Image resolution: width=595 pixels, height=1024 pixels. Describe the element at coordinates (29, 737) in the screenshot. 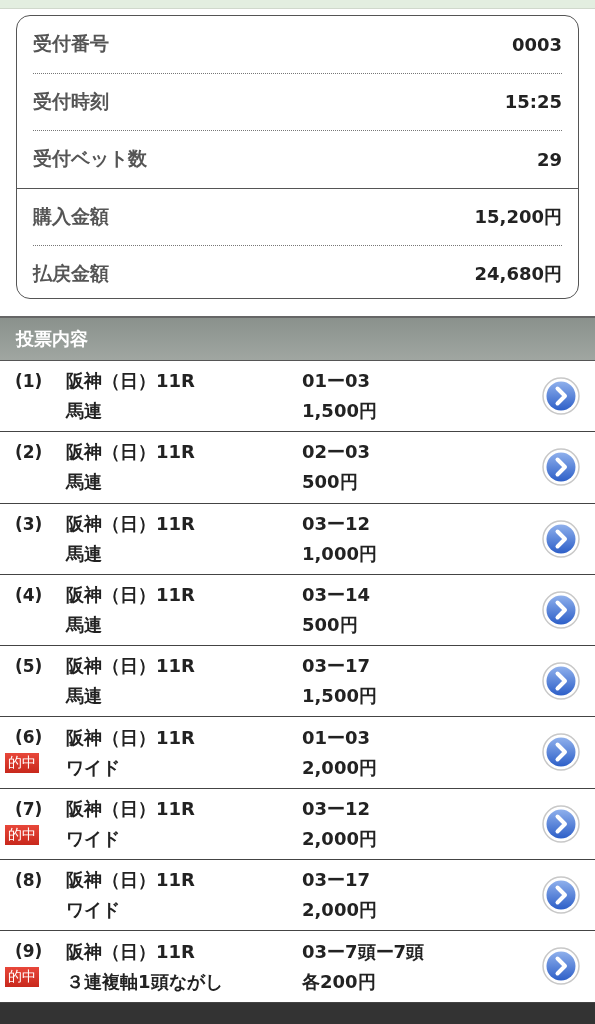

I see `bet-number: (6)` at that location.